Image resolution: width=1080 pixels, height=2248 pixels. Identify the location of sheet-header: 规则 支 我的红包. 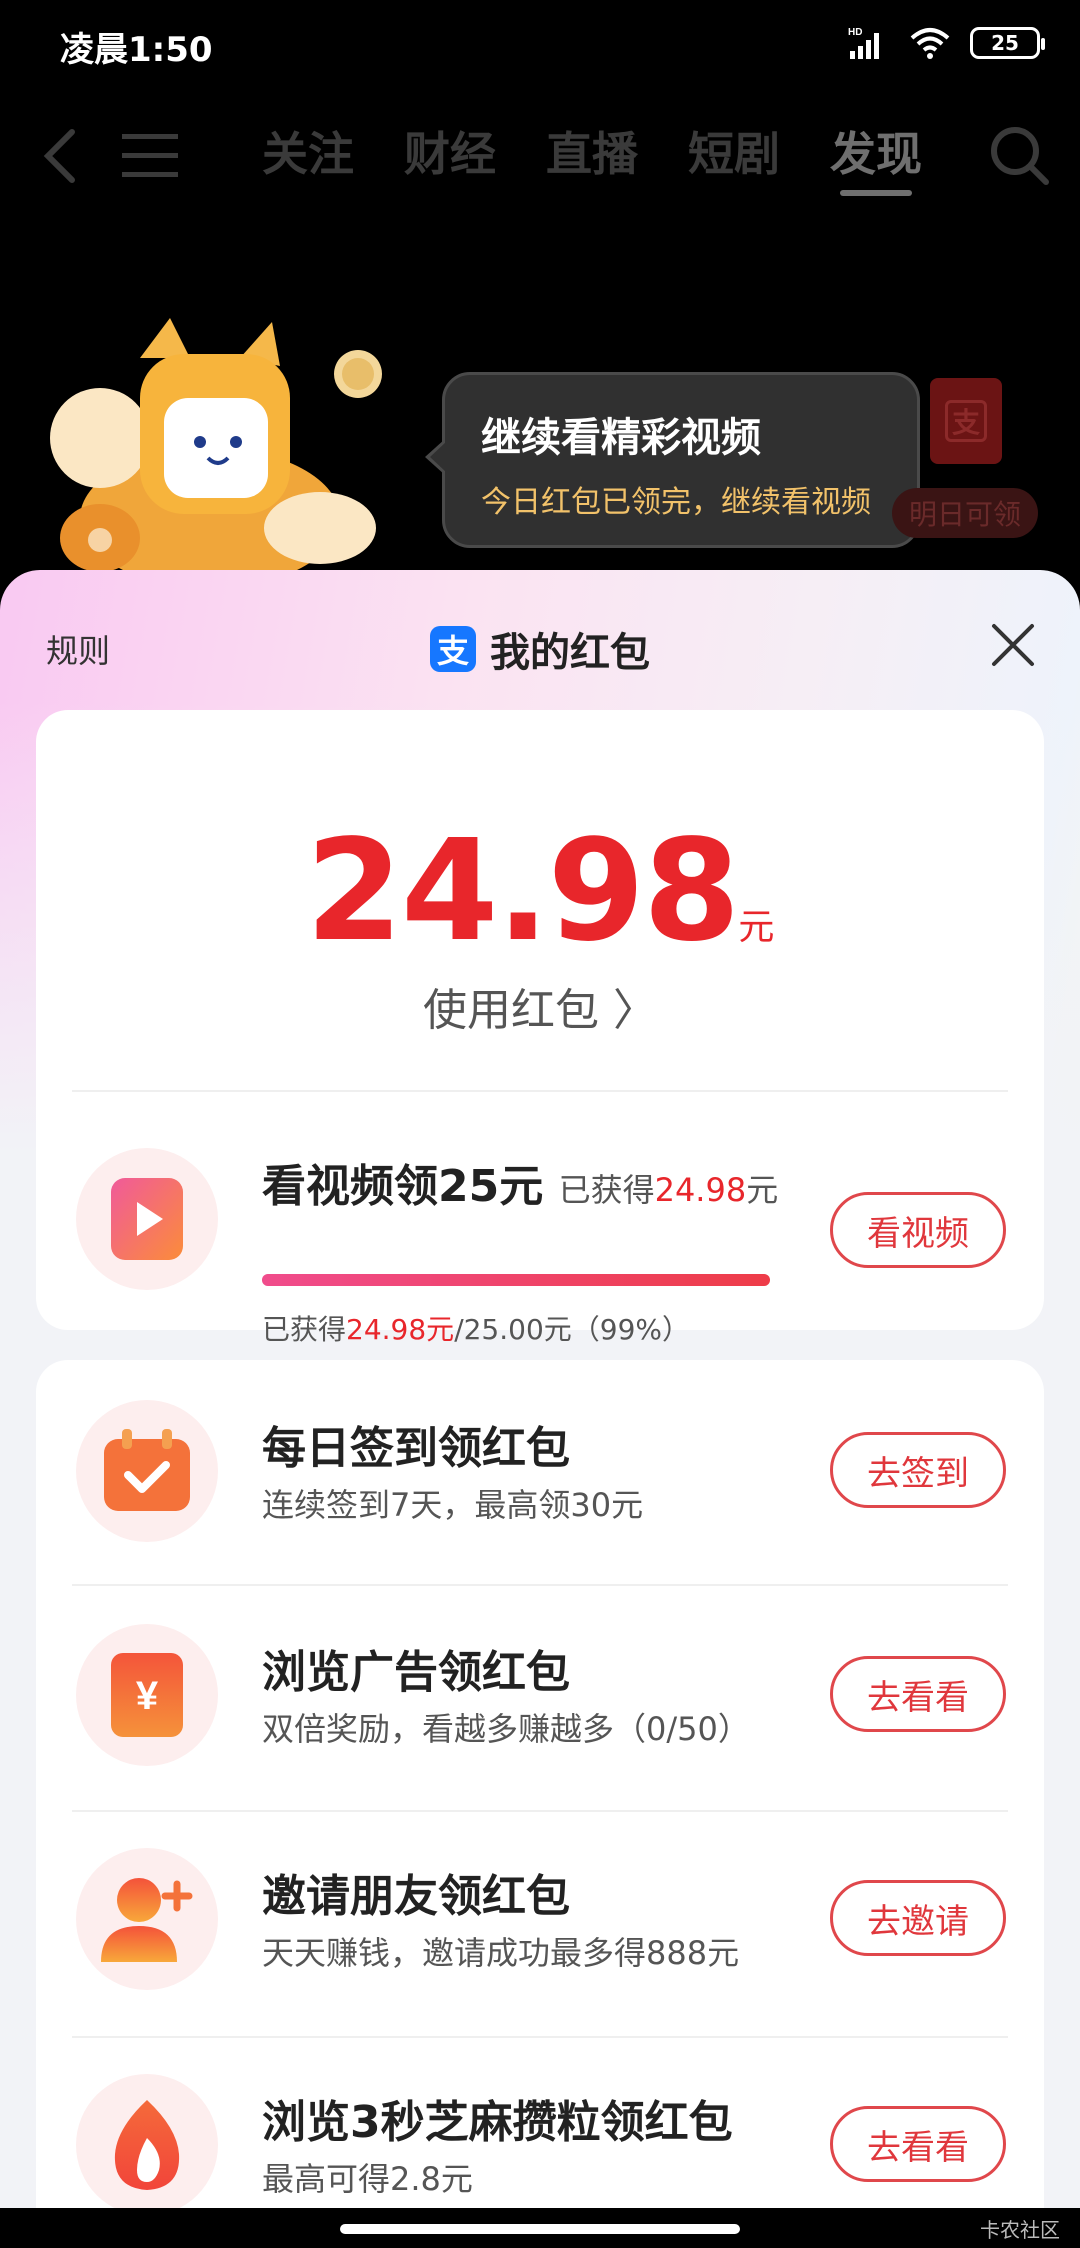
(540, 645).